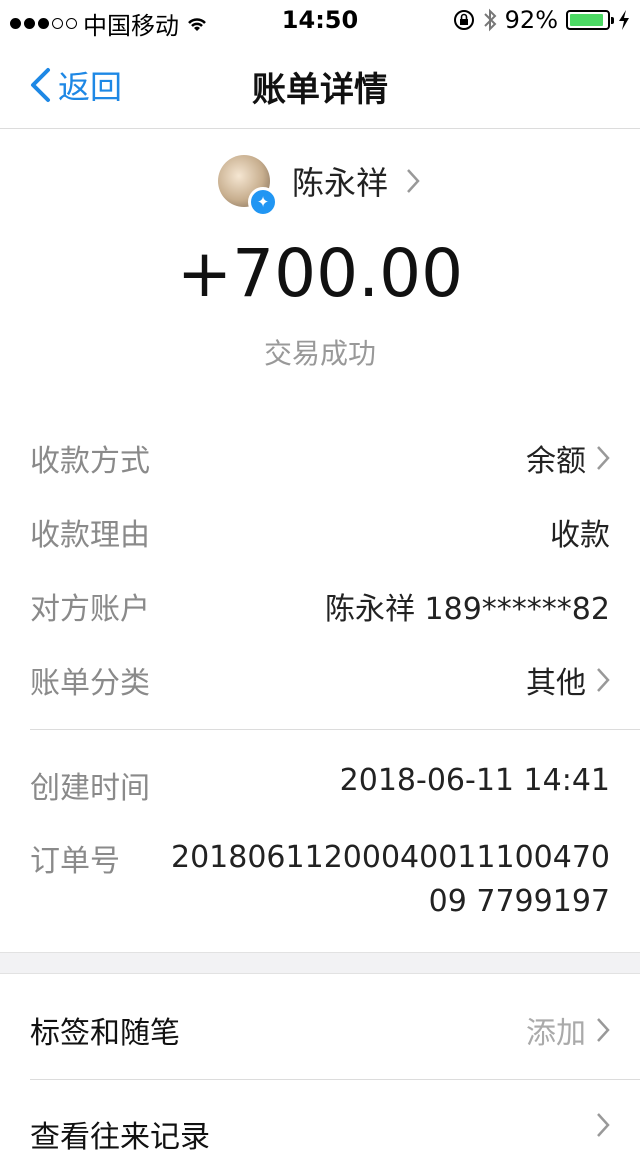  Describe the element at coordinates (624, 20) in the screenshot. I see `charging-icon` at that location.